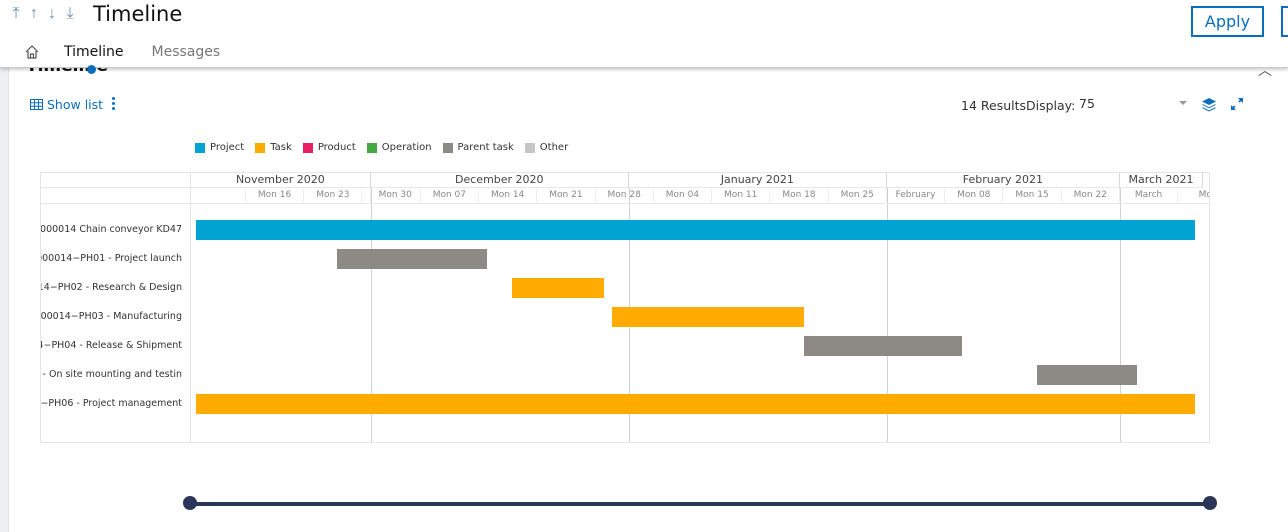  I want to click on row-label-text: 11000014−PH02 - Research & Design, so click(111, 287).